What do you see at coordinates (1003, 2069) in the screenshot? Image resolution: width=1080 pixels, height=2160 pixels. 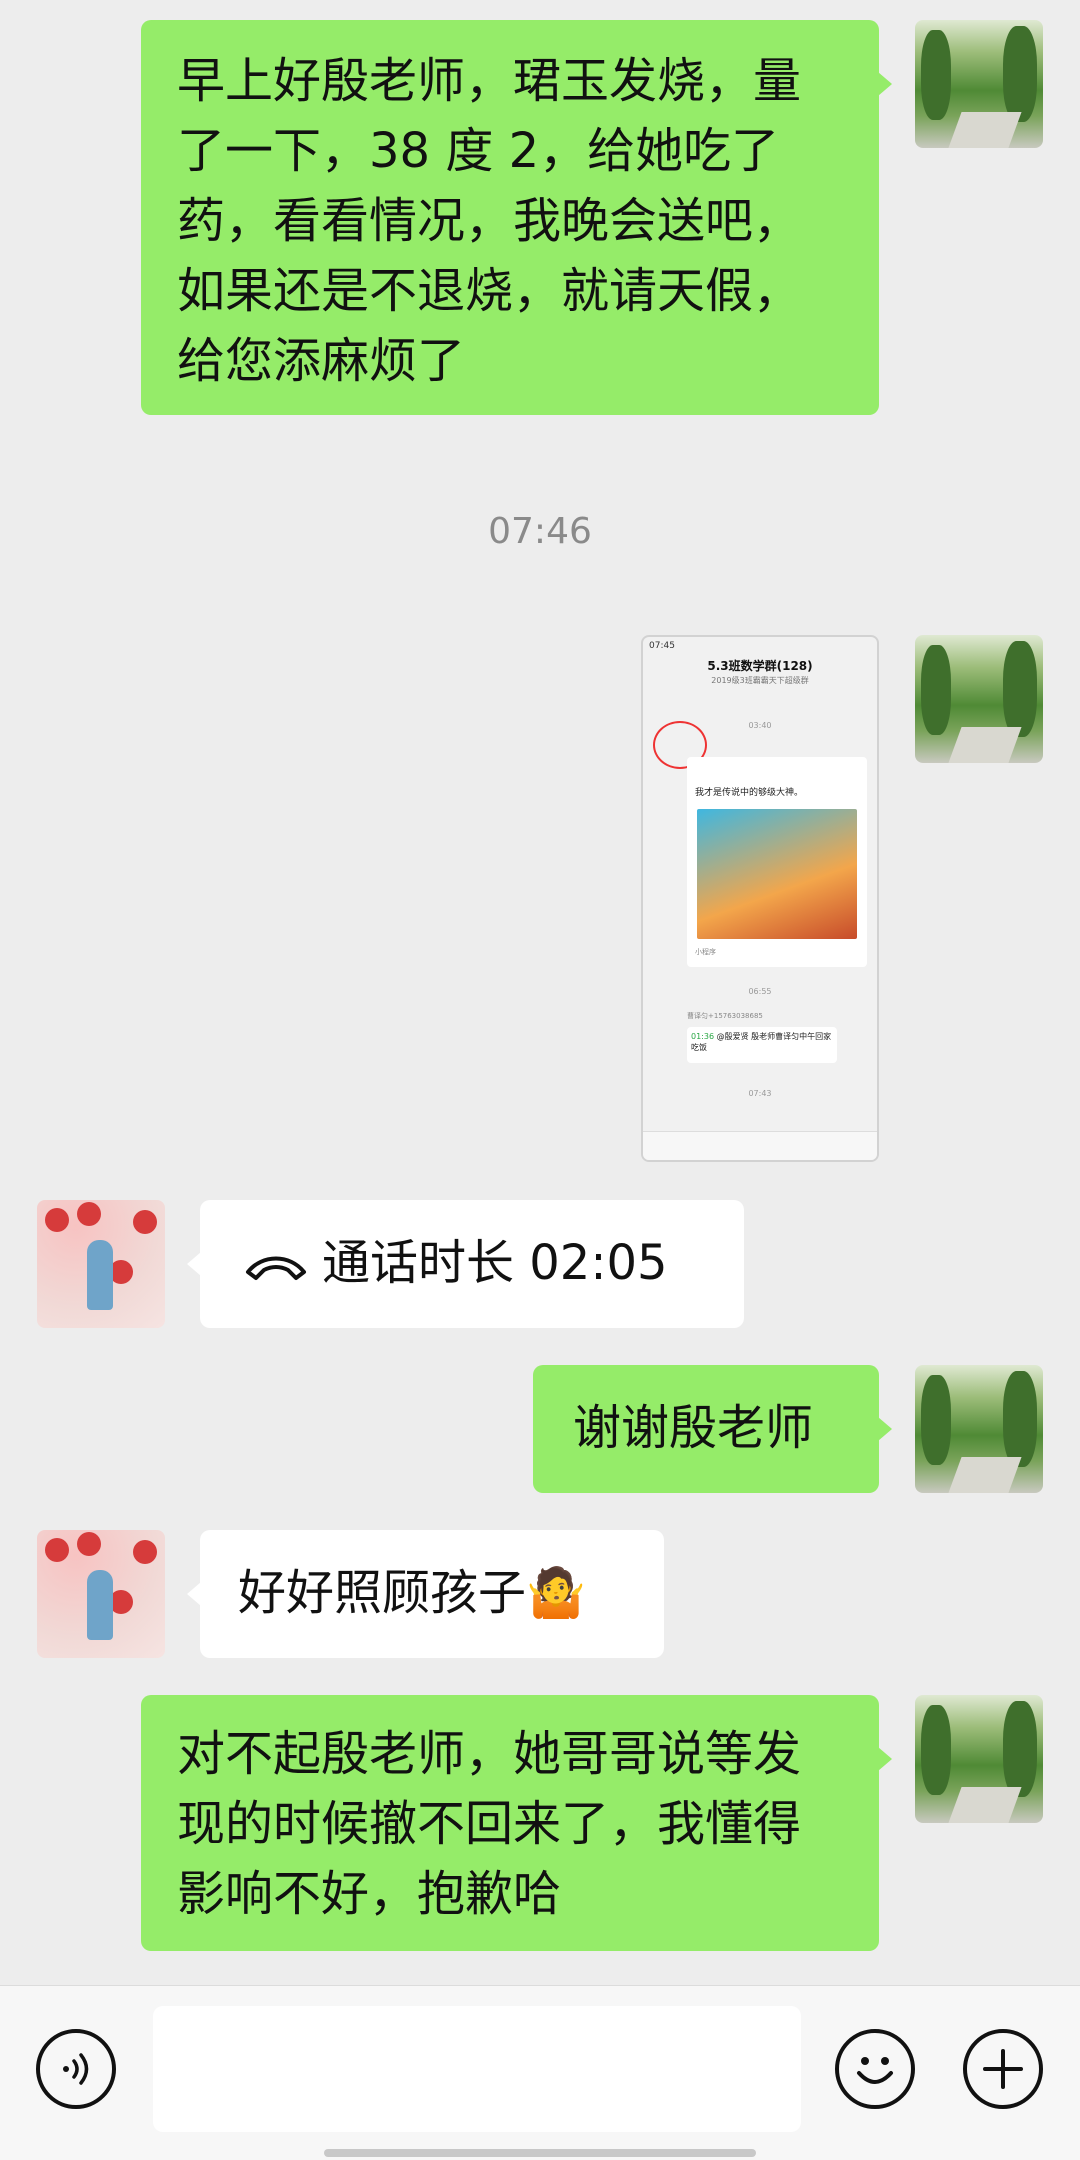 I see `plus-icon` at bounding box center [1003, 2069].